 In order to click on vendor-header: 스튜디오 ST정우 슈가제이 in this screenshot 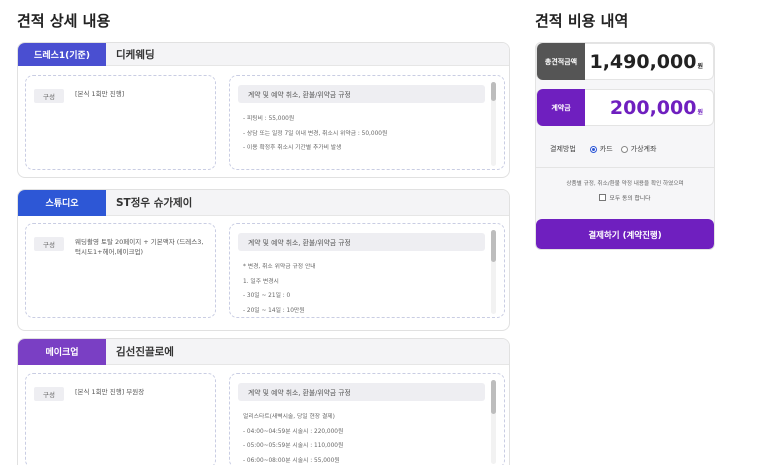, I will do `click(263, 203)`.